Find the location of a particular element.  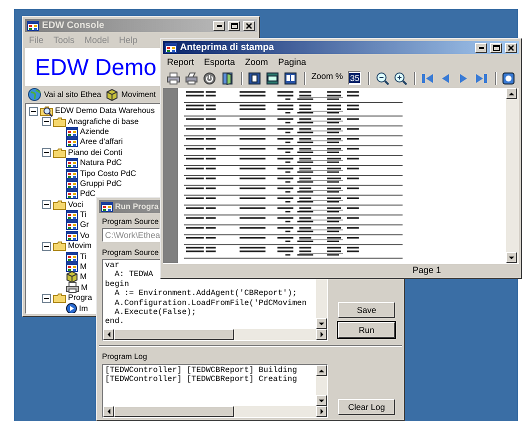

tree-item: Anagrafiche di base is located at coordinates (103, 121).